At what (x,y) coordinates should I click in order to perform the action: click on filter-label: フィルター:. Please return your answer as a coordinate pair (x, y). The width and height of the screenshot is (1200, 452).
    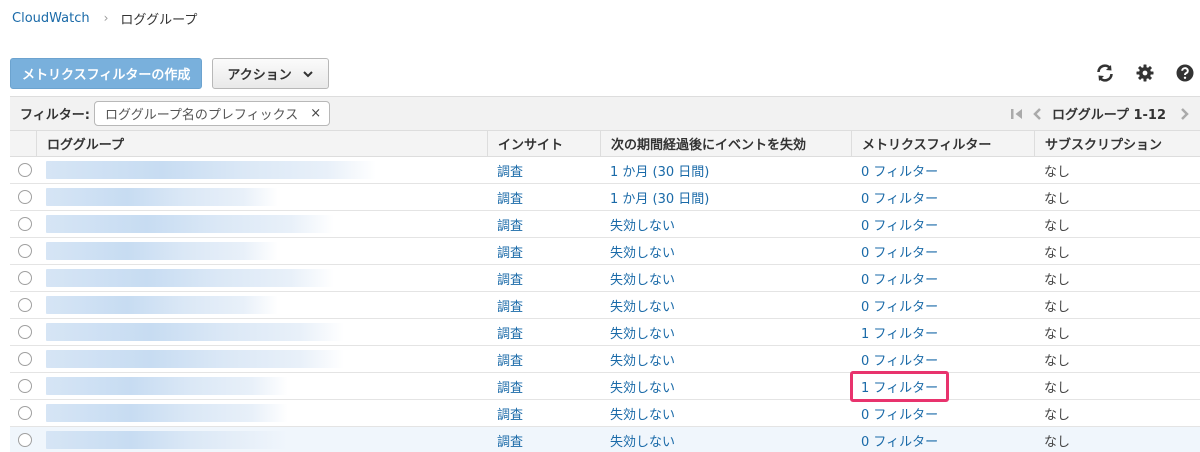
    Looking at the image, I should click on (55, 115).